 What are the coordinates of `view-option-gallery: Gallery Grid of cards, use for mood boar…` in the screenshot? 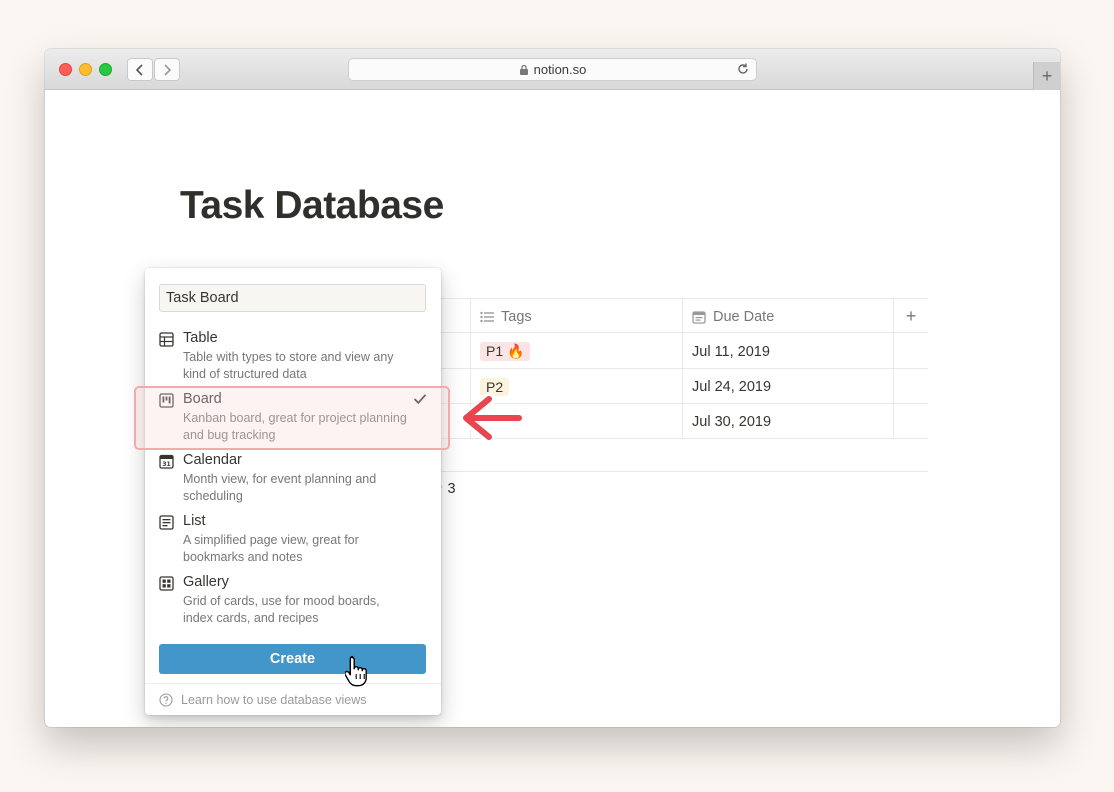 It's located at (293, 604).